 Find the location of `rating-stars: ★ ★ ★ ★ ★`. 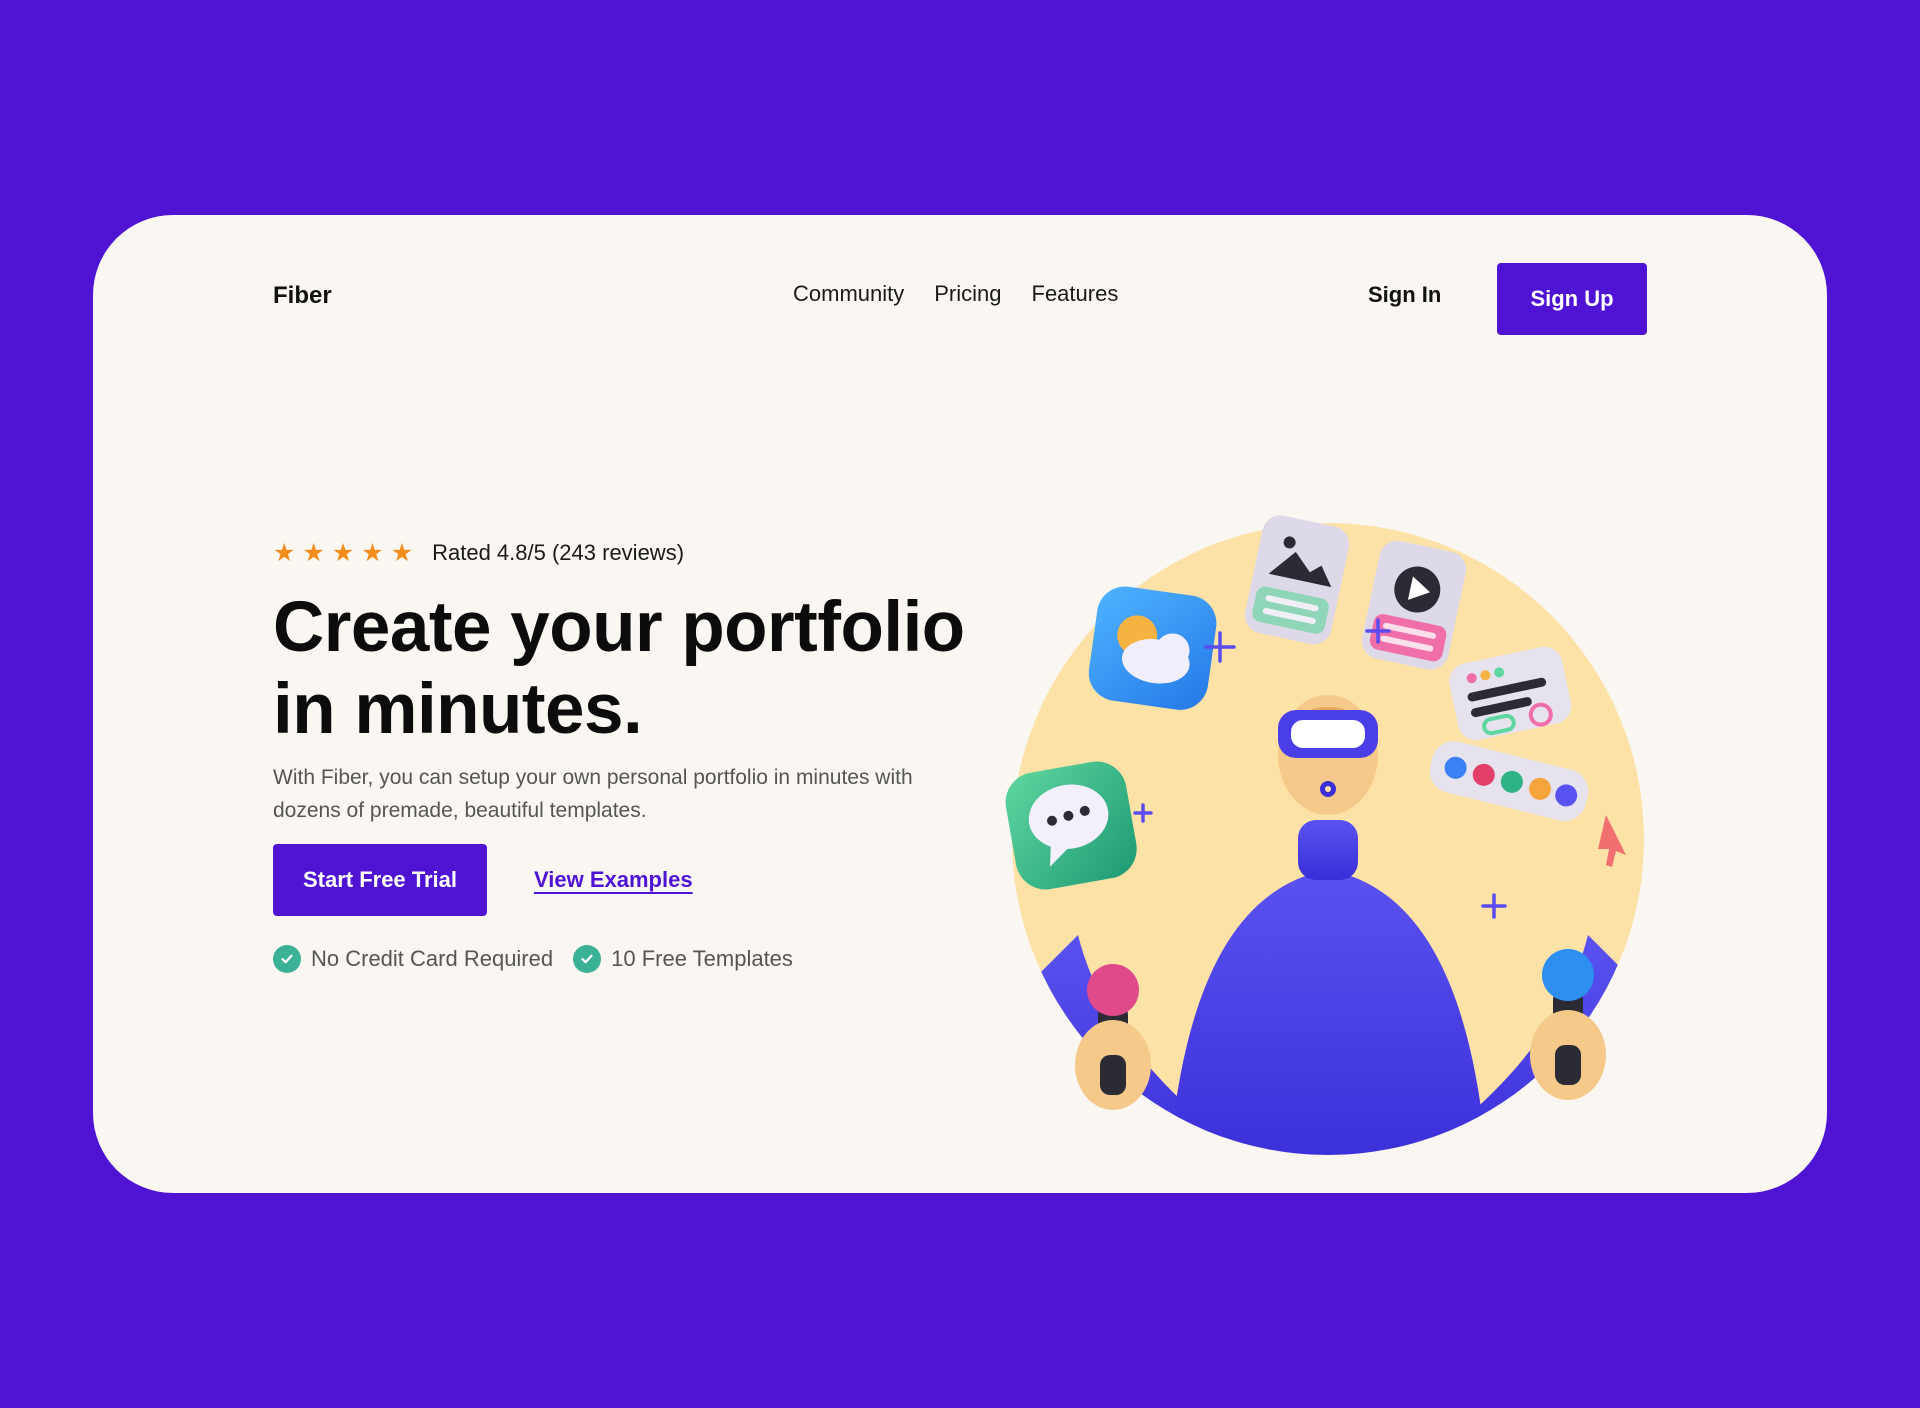

rating-stars: ★ ★ ★ ★ ★ is located at coordinates (343, 552).